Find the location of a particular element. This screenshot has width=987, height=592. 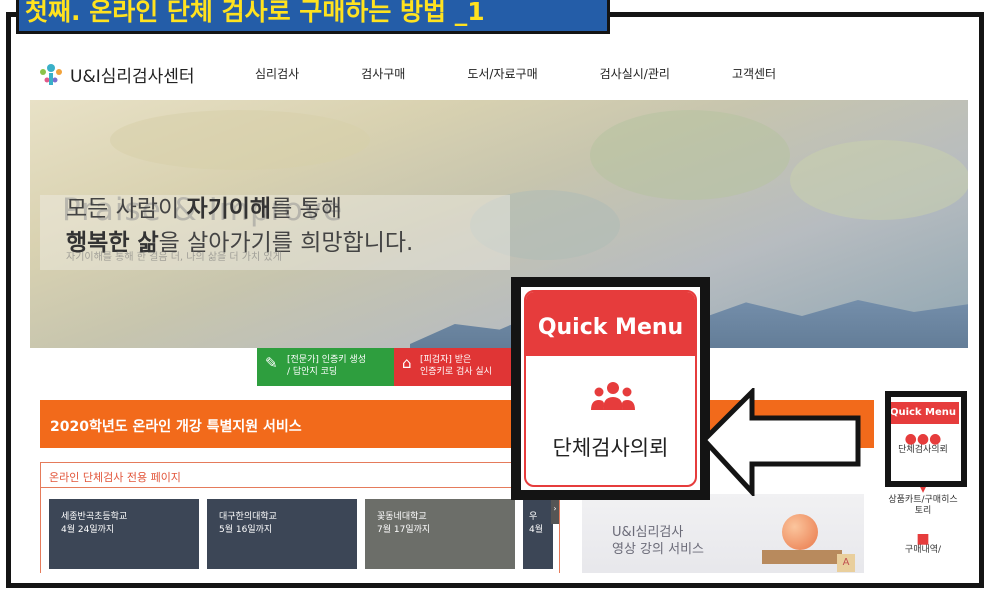

apple-image is located at coordinates (800, 532).